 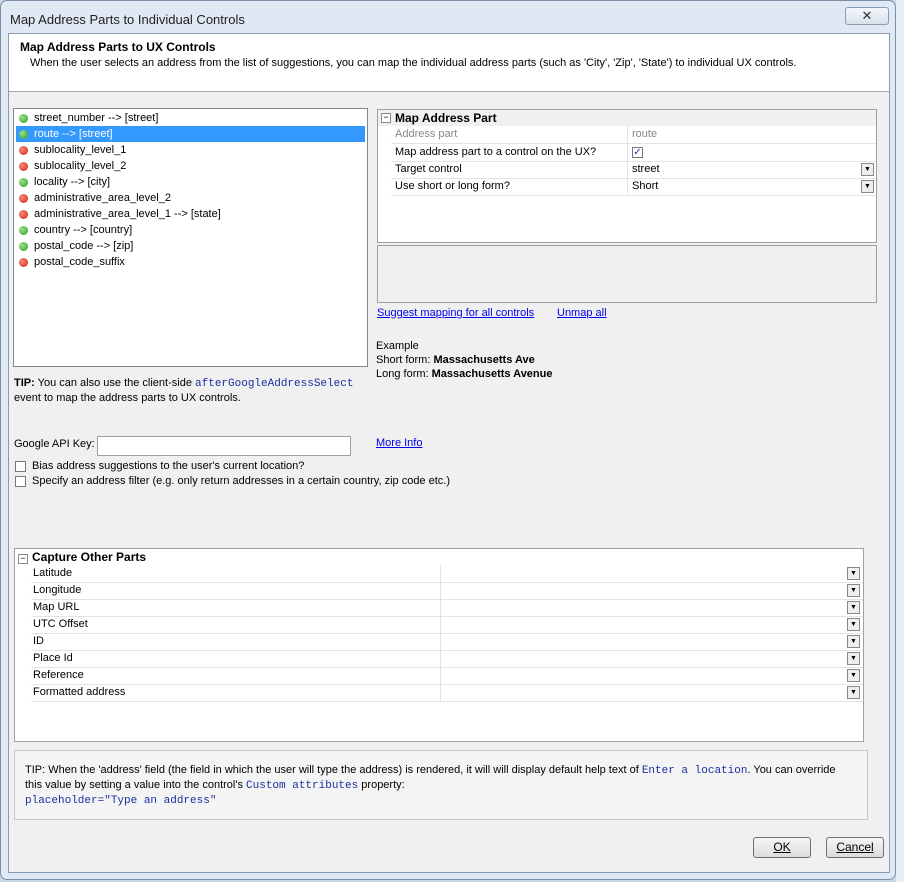 What do you see at coordinates (20, 466) in the screenshot?
I see `bias-location-checkbox` at bounding box center [20, 466].